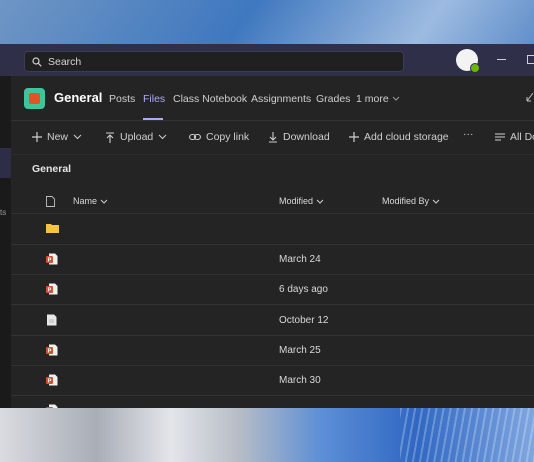 The image size is (534, 462). I want to click on search-placeholder: Search, so click(65, 61).